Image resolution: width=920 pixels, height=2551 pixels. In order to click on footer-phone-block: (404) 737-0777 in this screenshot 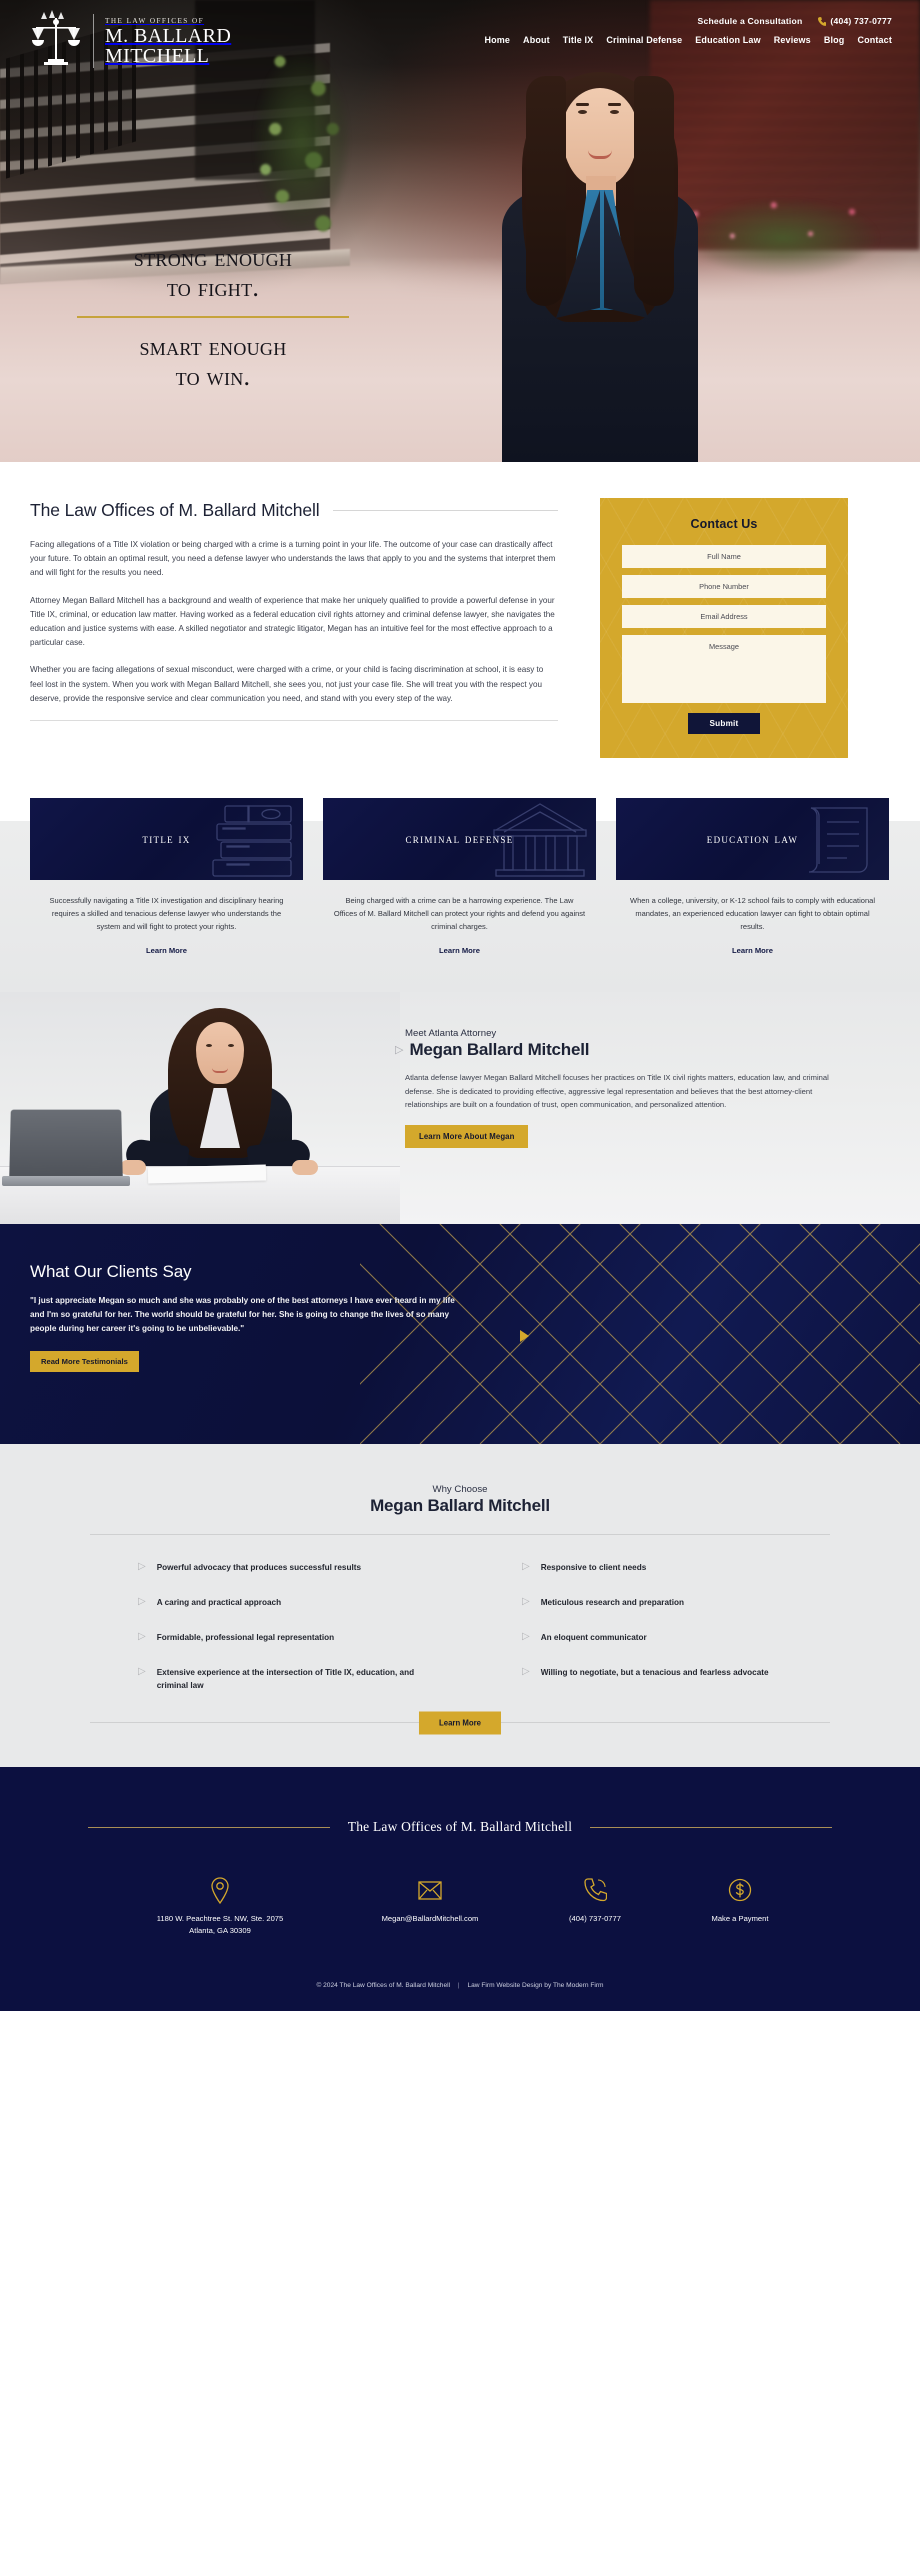, I will do `click(595, 1900)`.